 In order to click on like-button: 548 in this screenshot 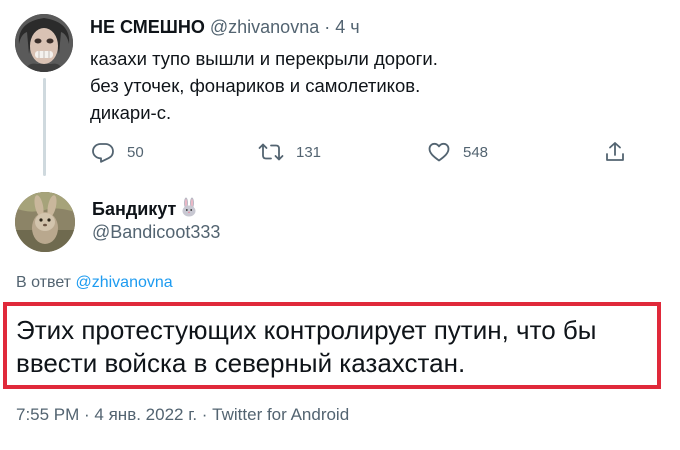, I will do `click(457, 152)`.